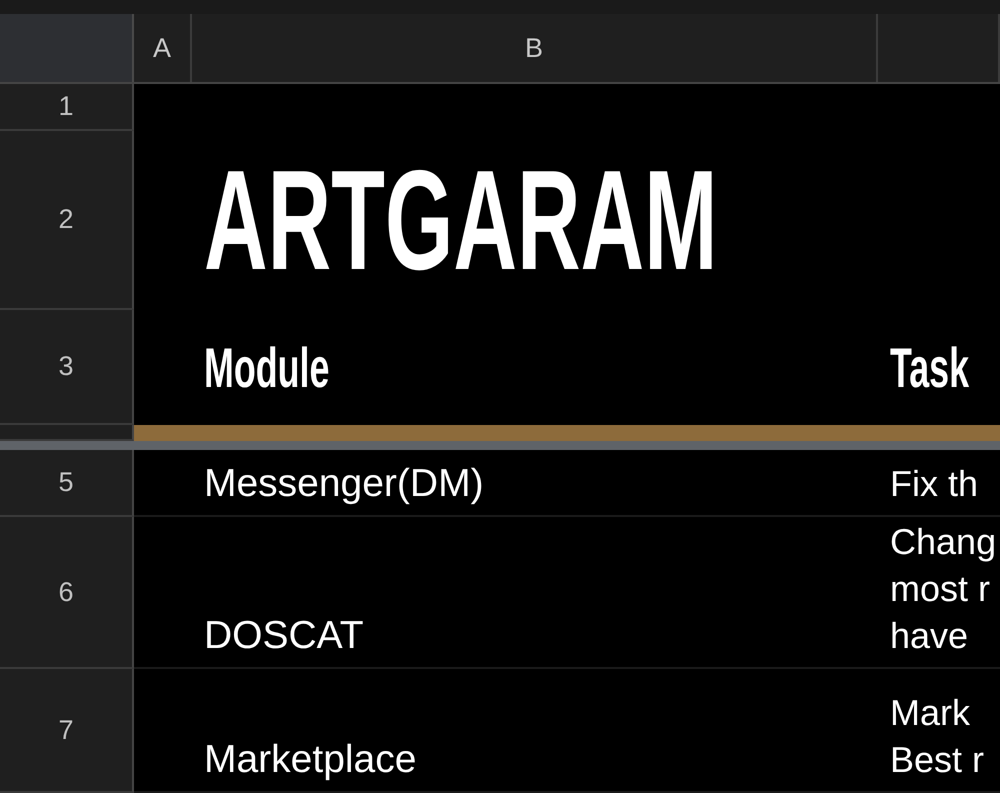 This screenshot has height=793, width=1000. Describe the element at coordinates (67, 107) in the screenshot. I see `row-header: 1` at that location.